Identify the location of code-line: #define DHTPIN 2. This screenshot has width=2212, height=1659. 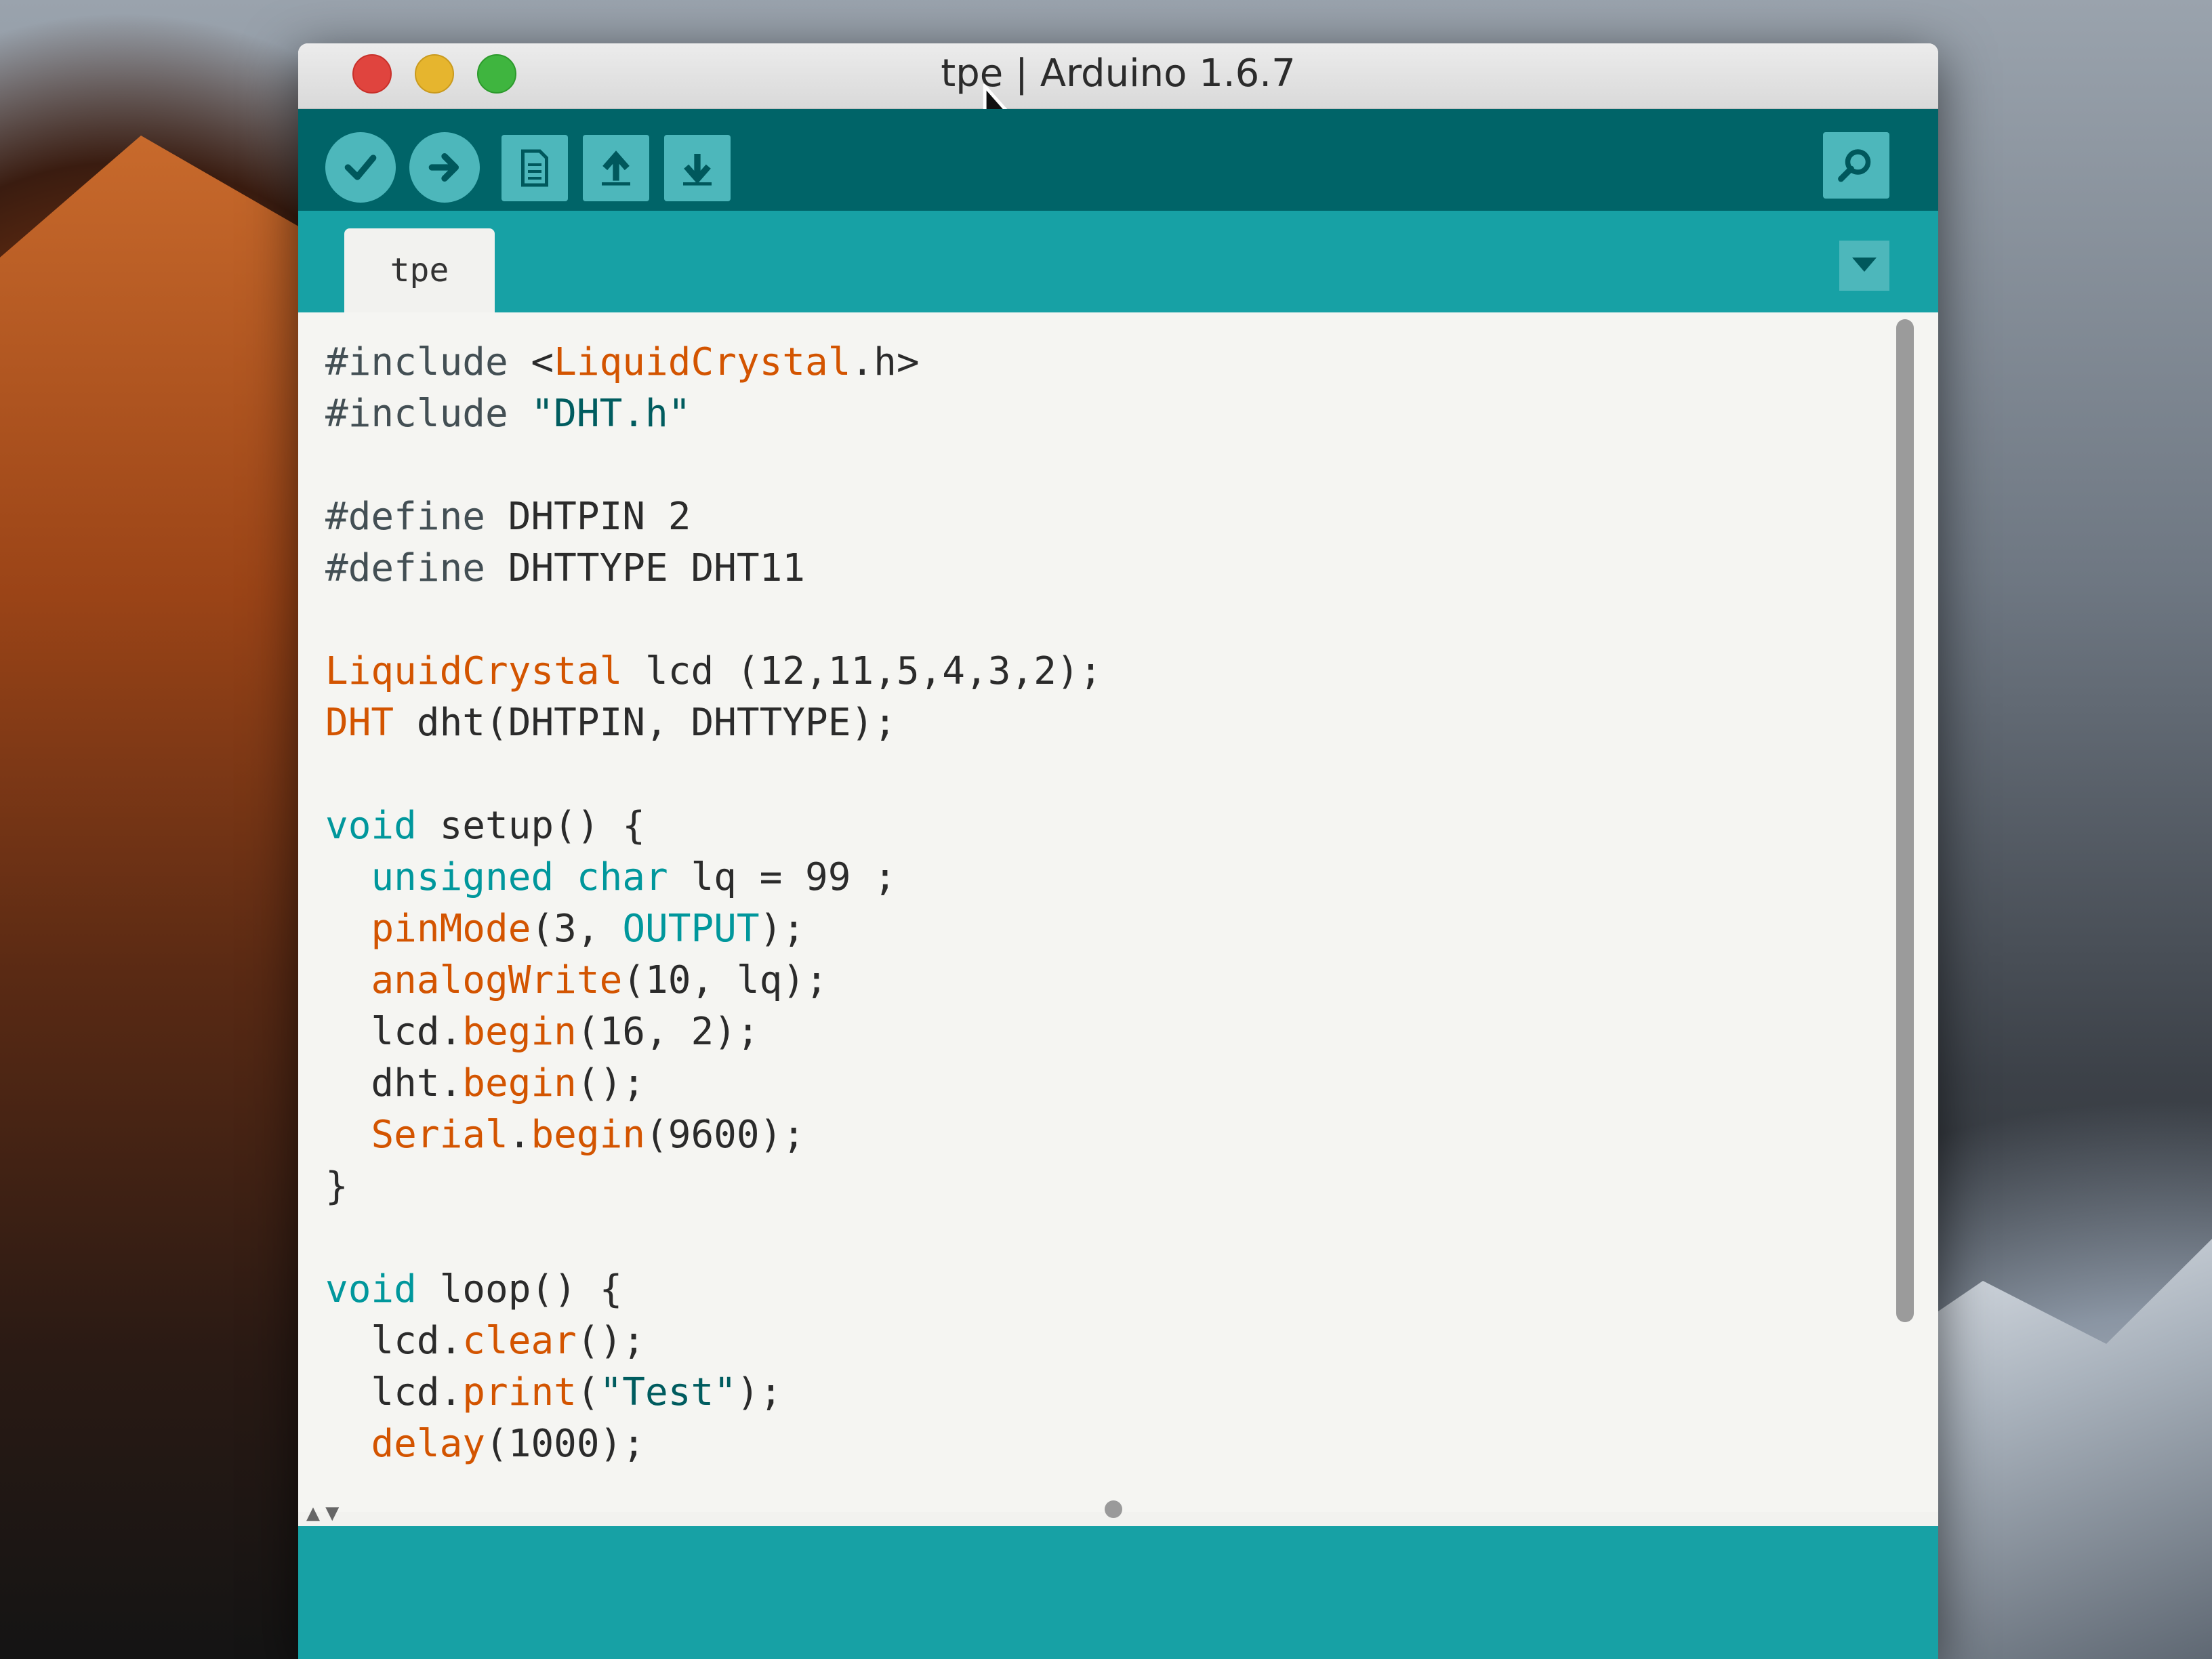
(508, 517).